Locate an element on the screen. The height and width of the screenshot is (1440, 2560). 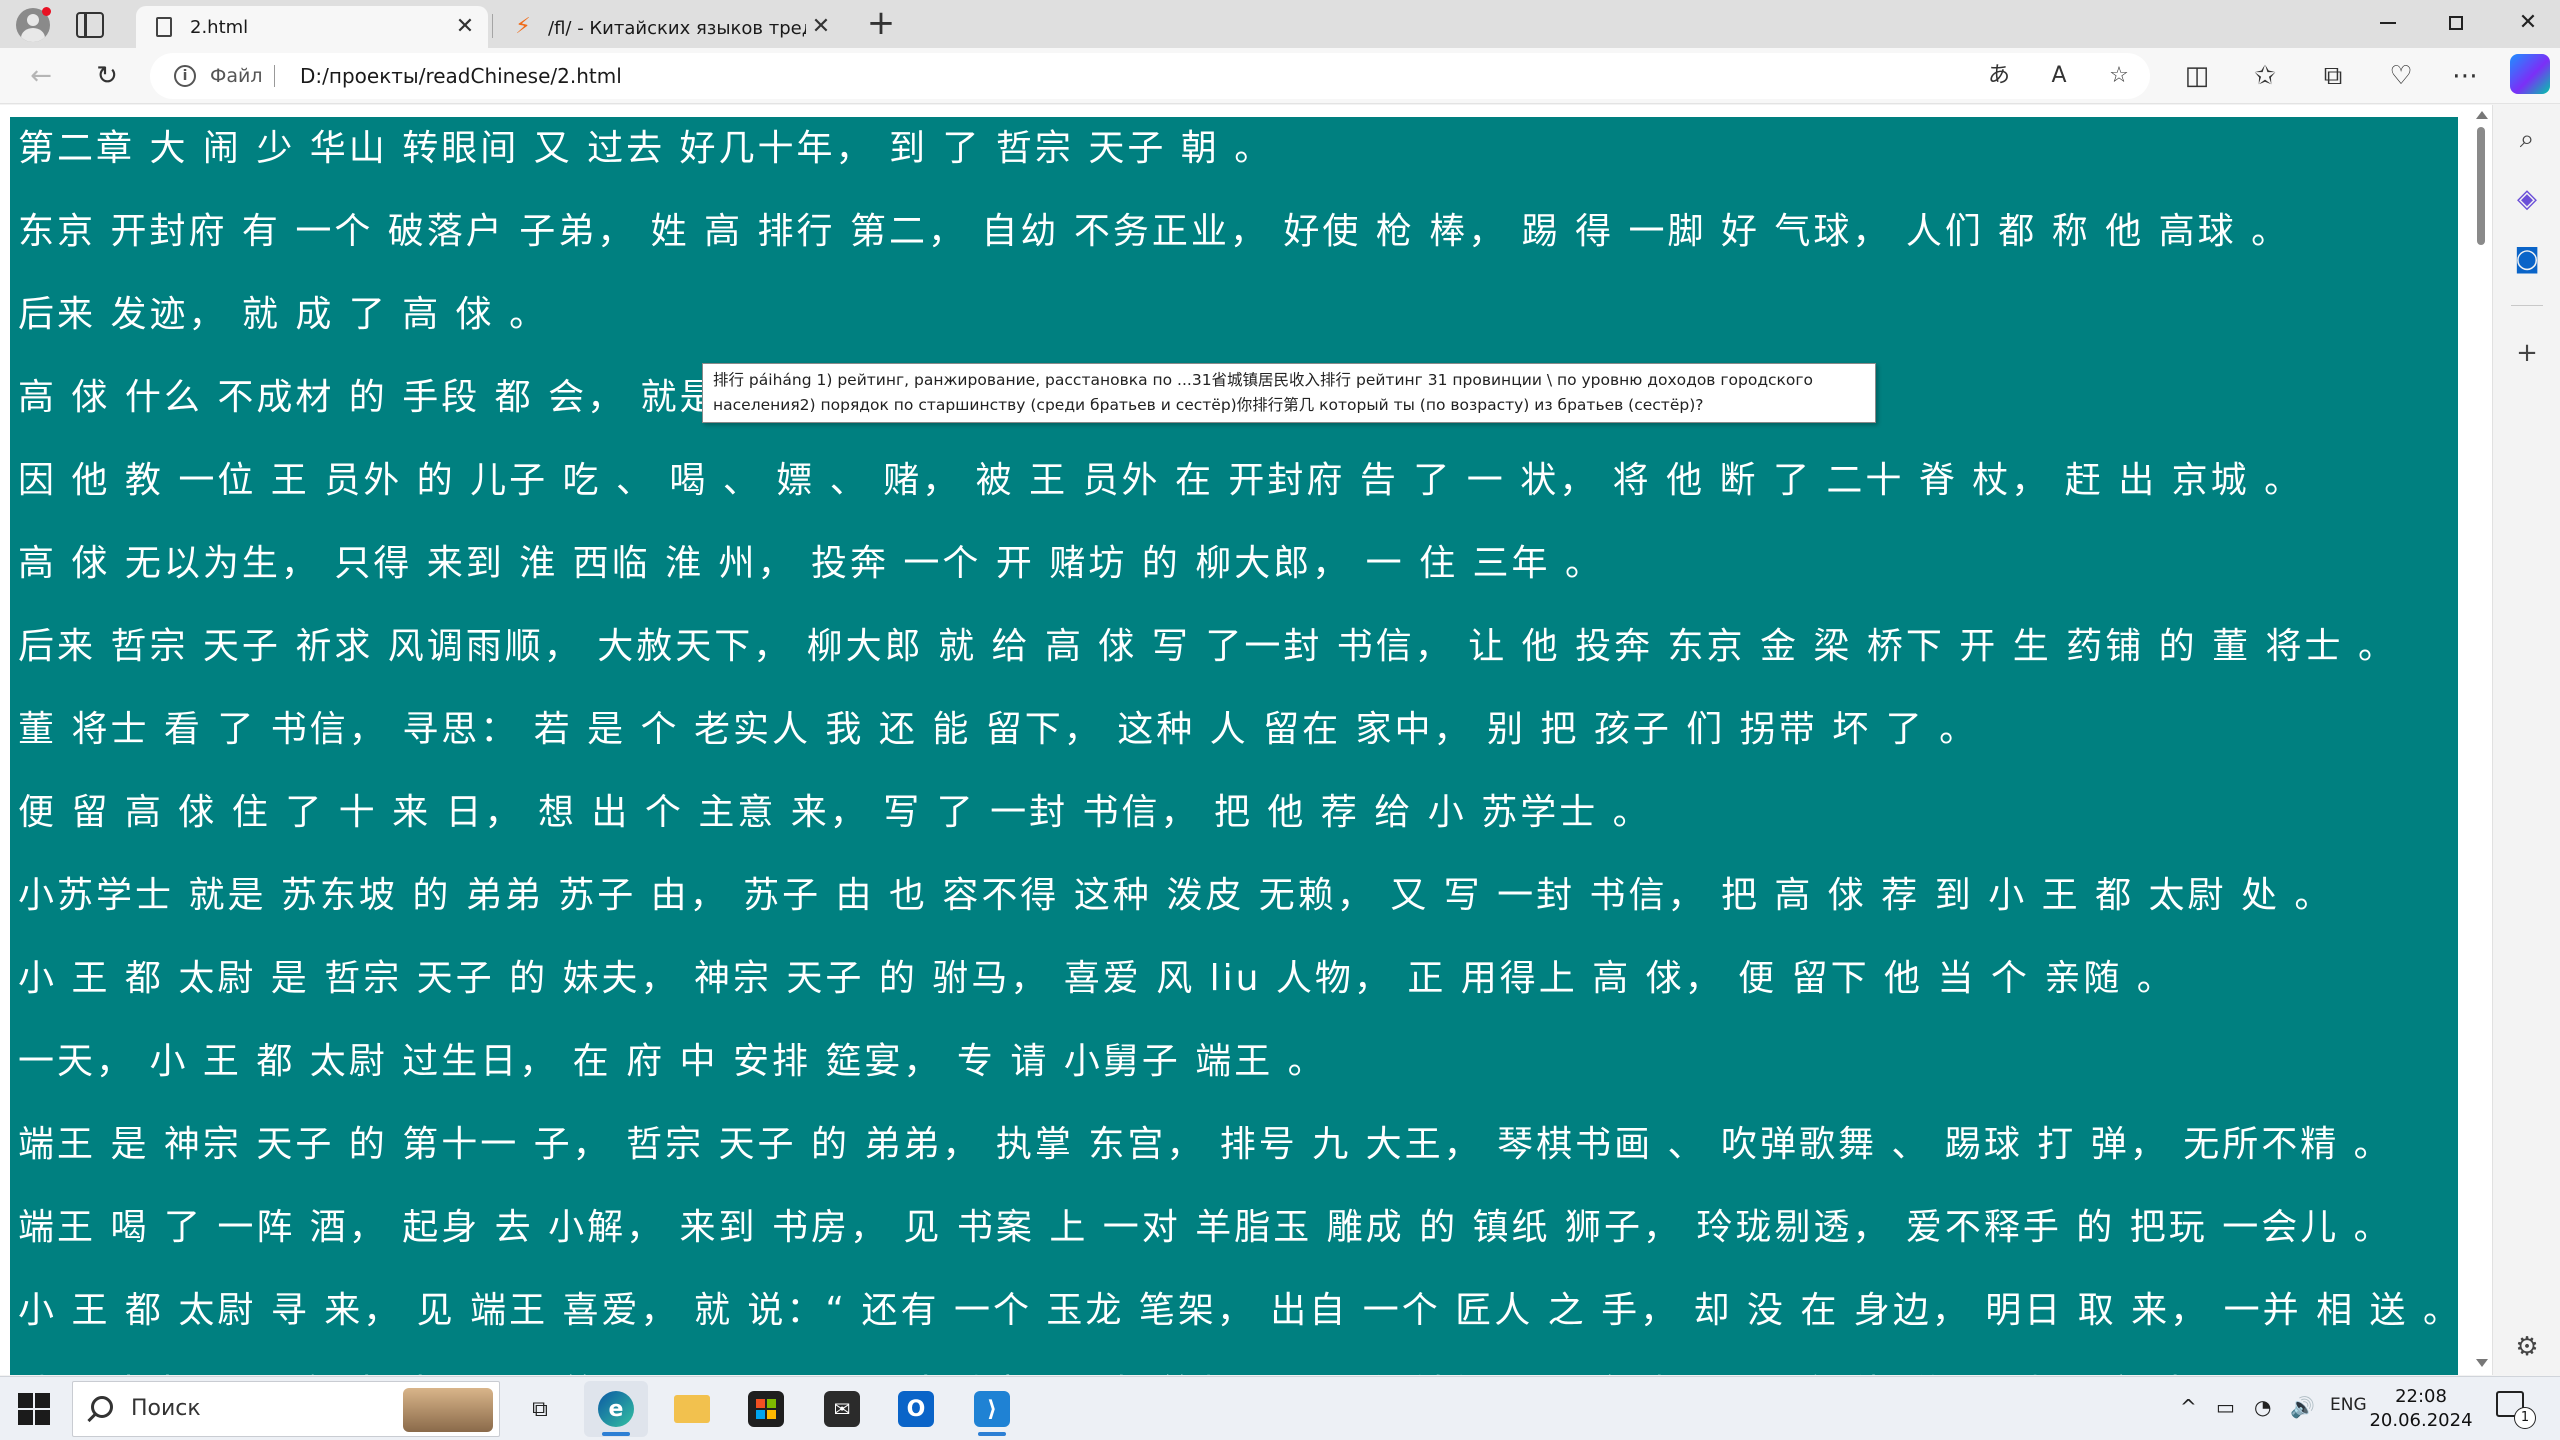
windows-start-icon is located at coordinates (34, 1409).